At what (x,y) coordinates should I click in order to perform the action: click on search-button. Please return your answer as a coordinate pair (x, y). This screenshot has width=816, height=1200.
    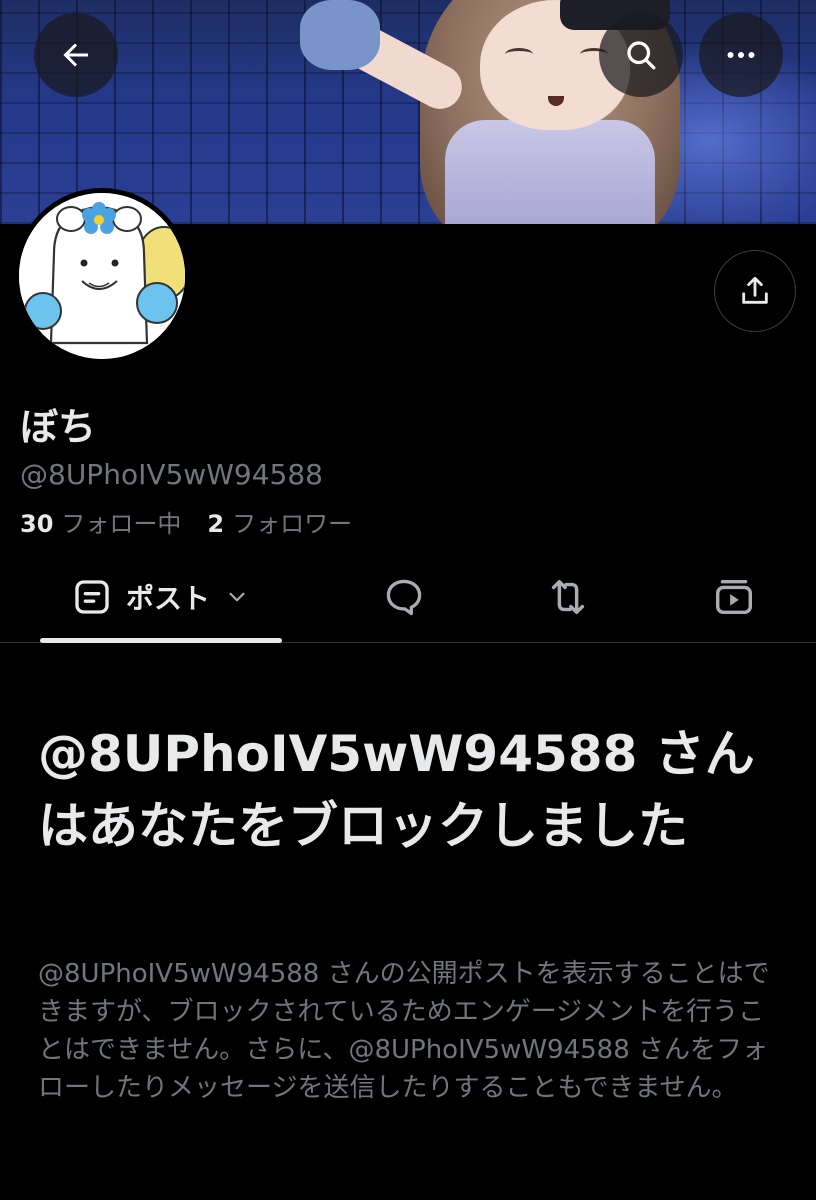
    Looking at the image, I should click on (641, 55).